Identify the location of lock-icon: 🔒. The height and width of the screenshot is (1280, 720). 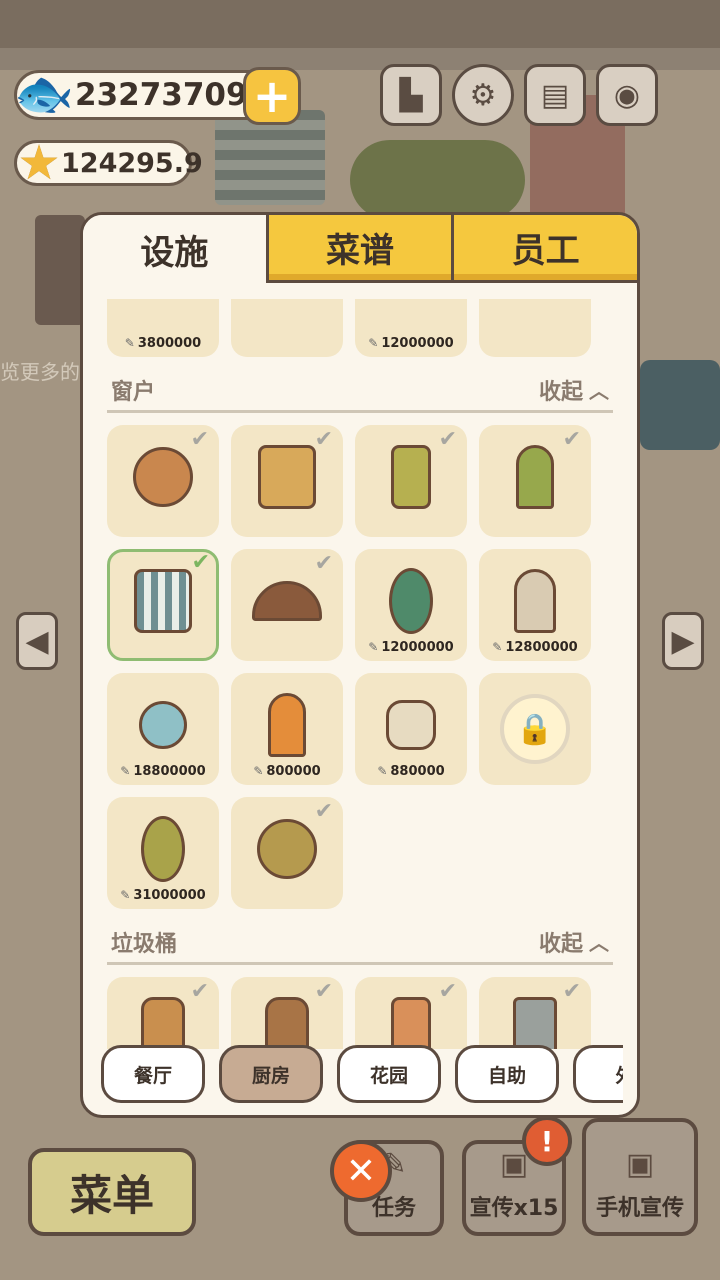
(535, 729).